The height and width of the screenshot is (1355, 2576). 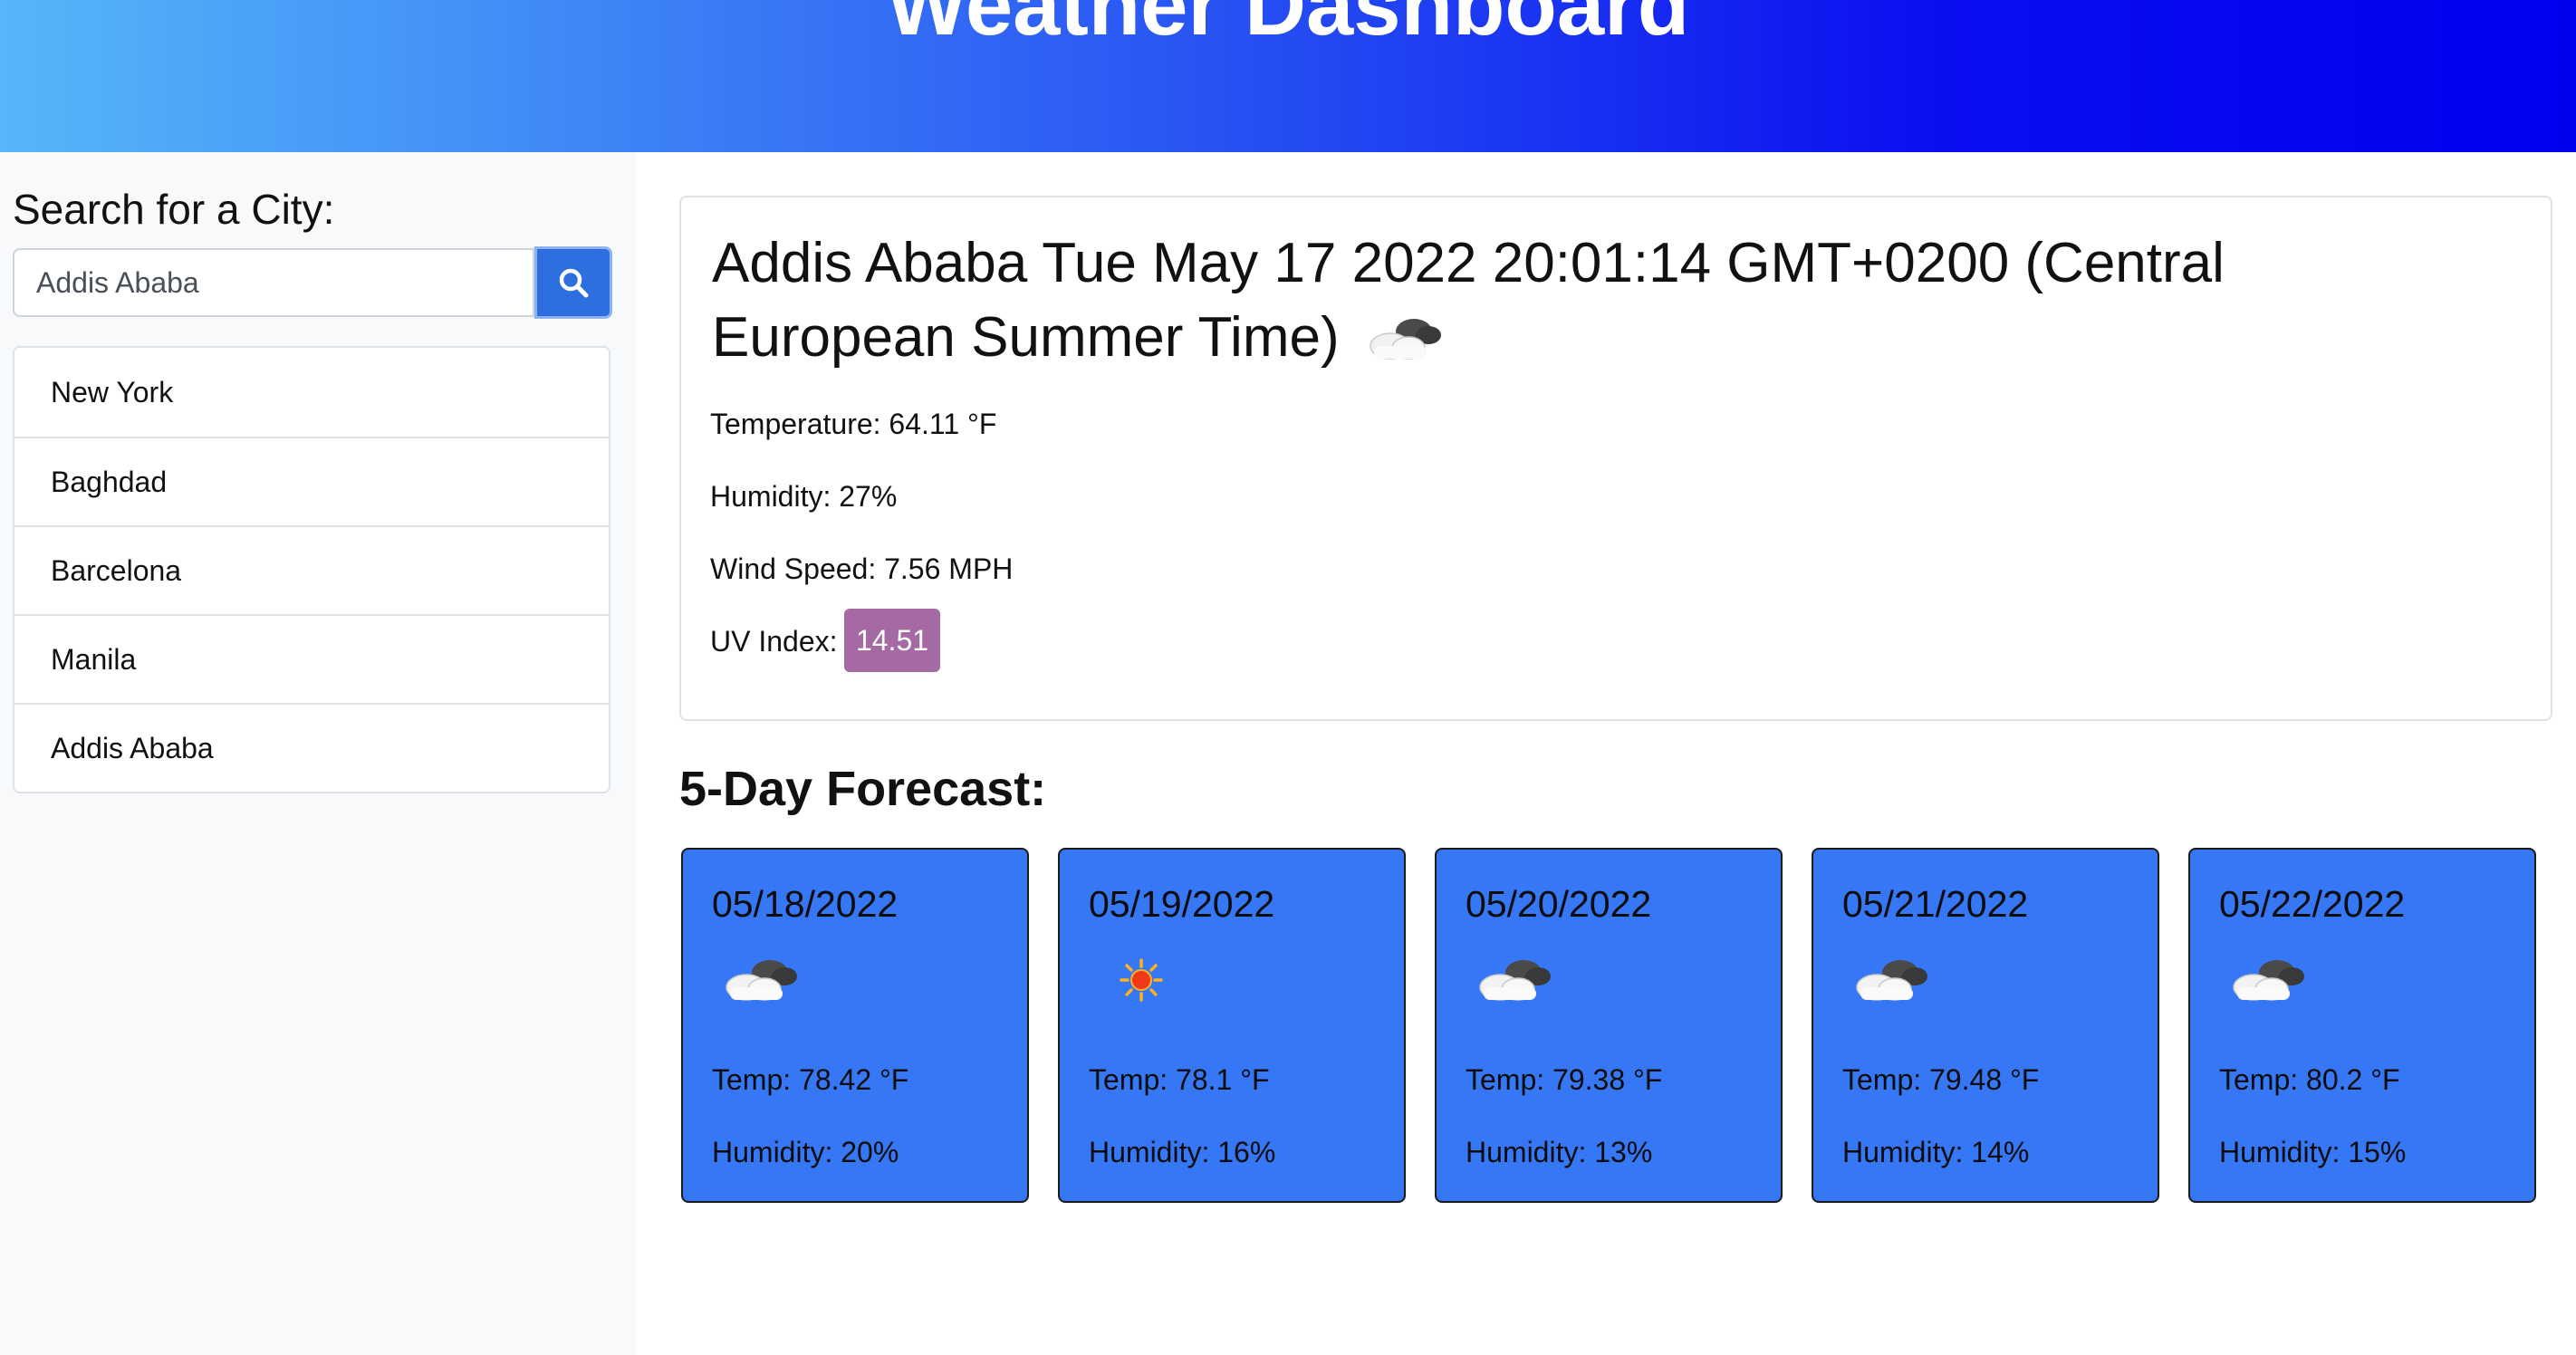 I want to click on page-header: Weather Dashboard, so click(x=1288, y=76).